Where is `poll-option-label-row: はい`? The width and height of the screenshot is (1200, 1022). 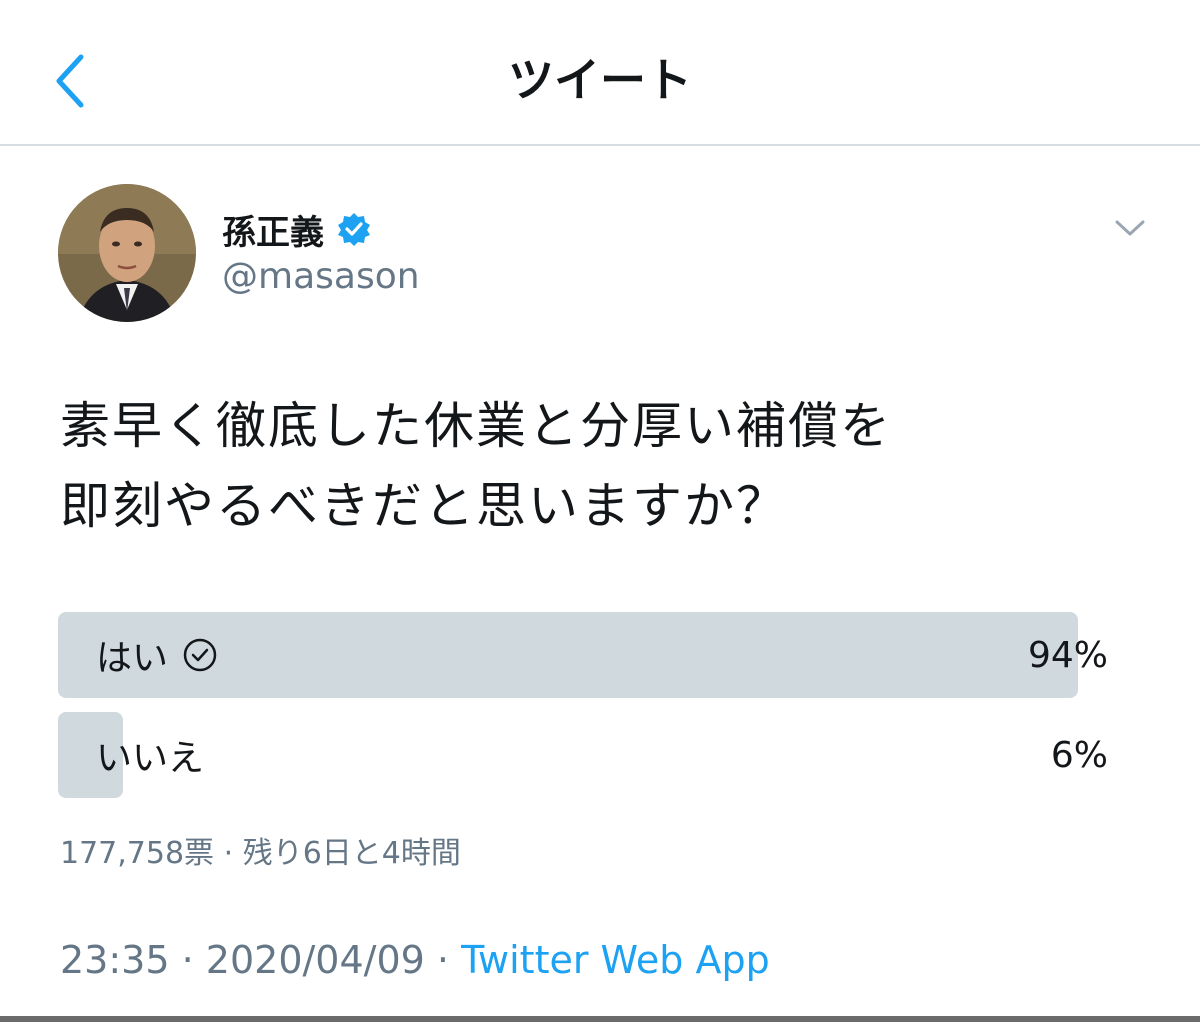
poll-option-label-row: はい is located at coordinates (157, 655).